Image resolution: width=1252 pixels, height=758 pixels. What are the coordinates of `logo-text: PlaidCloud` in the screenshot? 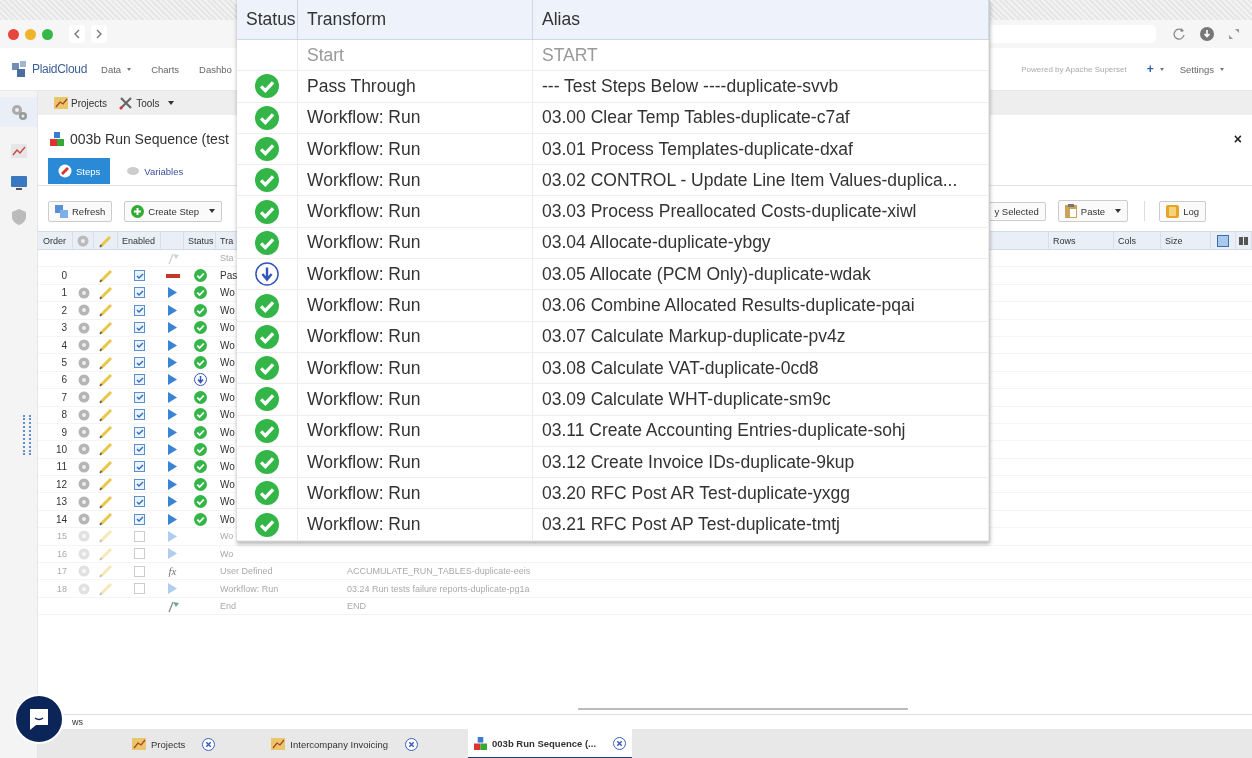 It's located at (60, 69).